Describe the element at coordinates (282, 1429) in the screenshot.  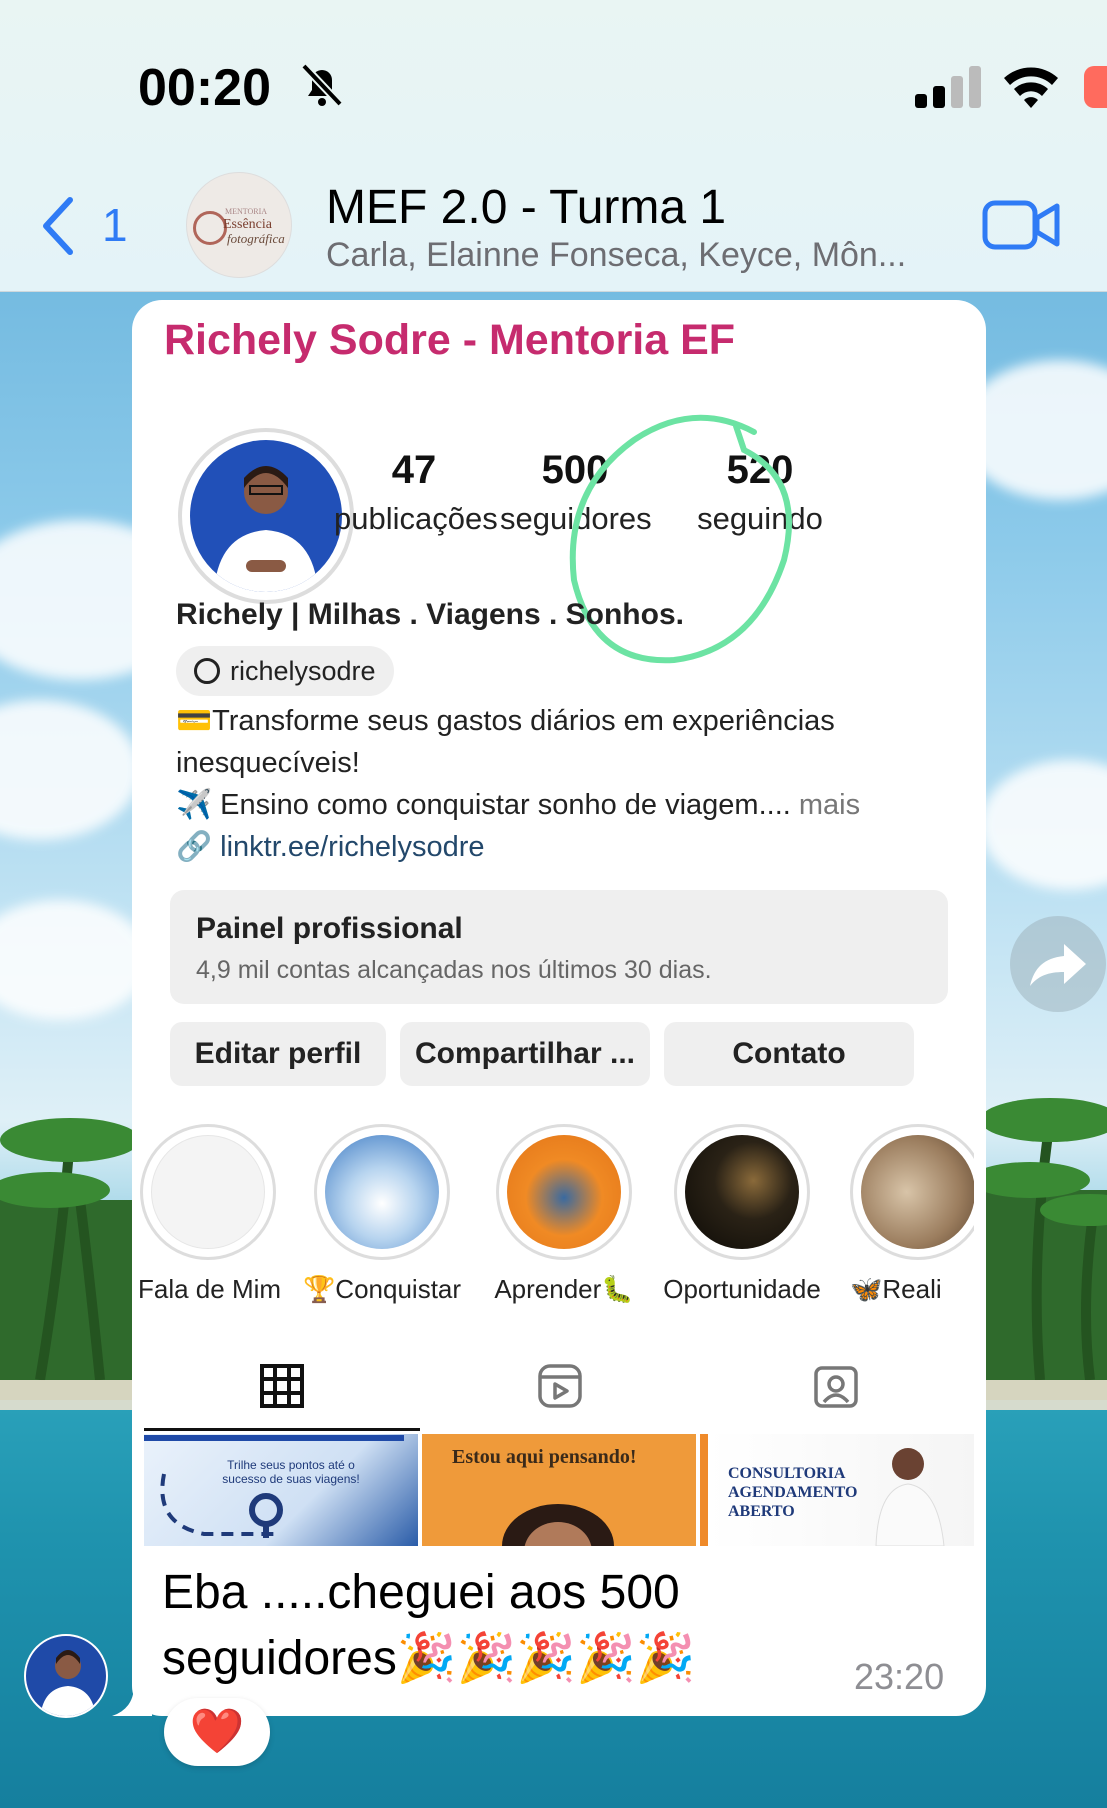
I see `active-tab-indicator` at that location.